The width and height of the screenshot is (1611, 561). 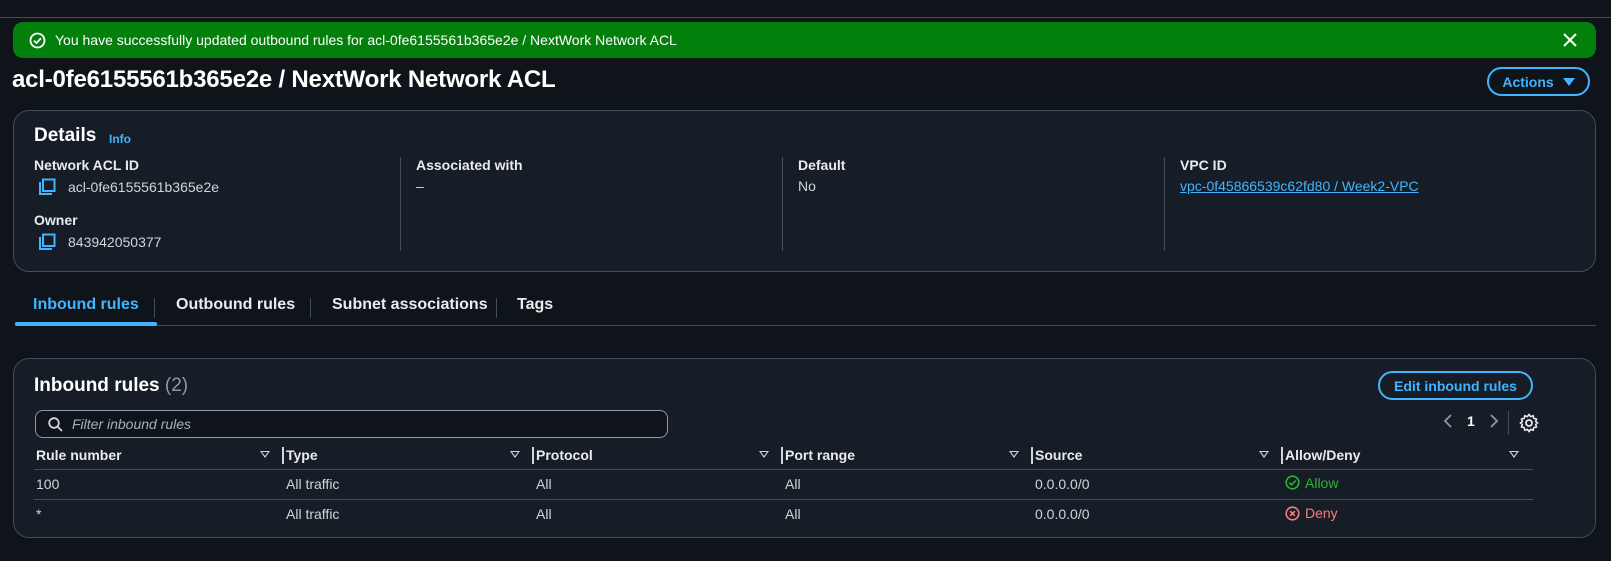 I want to click on tab-subnet-associations: Subnet associations, so click(x=410, y=305).